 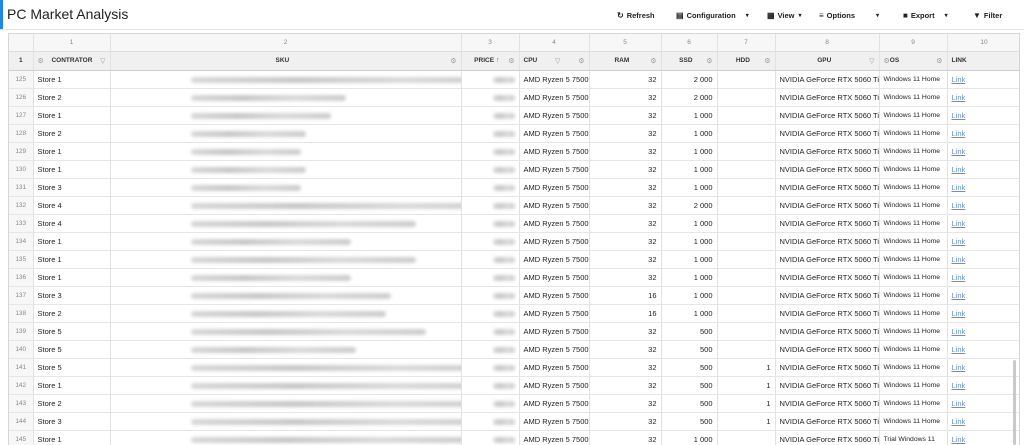 What do you see at coordinates (554, 61) in the screenshot?
I see `column-header-cpu: CPU ▽ ⚙` at bounding box center [554, 61].